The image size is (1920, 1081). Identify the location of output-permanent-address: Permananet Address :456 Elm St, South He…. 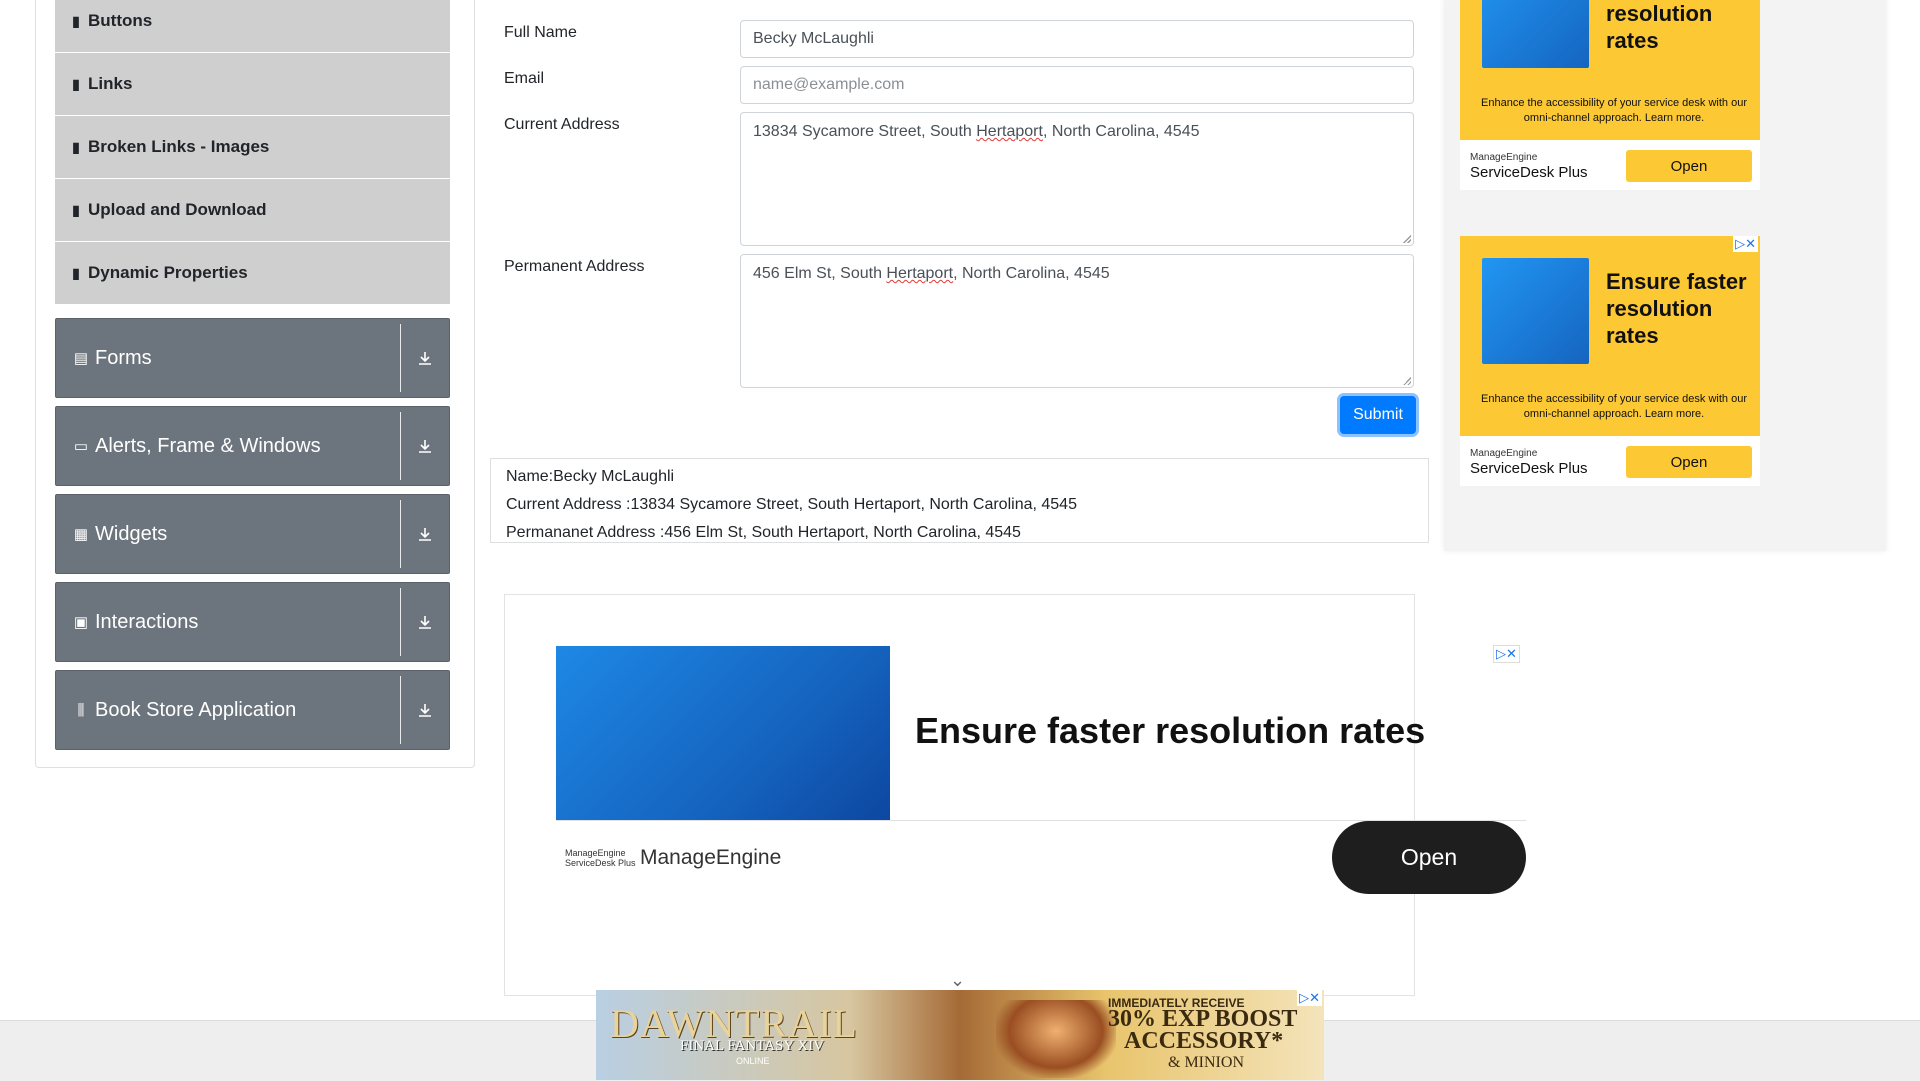
(763, 532).